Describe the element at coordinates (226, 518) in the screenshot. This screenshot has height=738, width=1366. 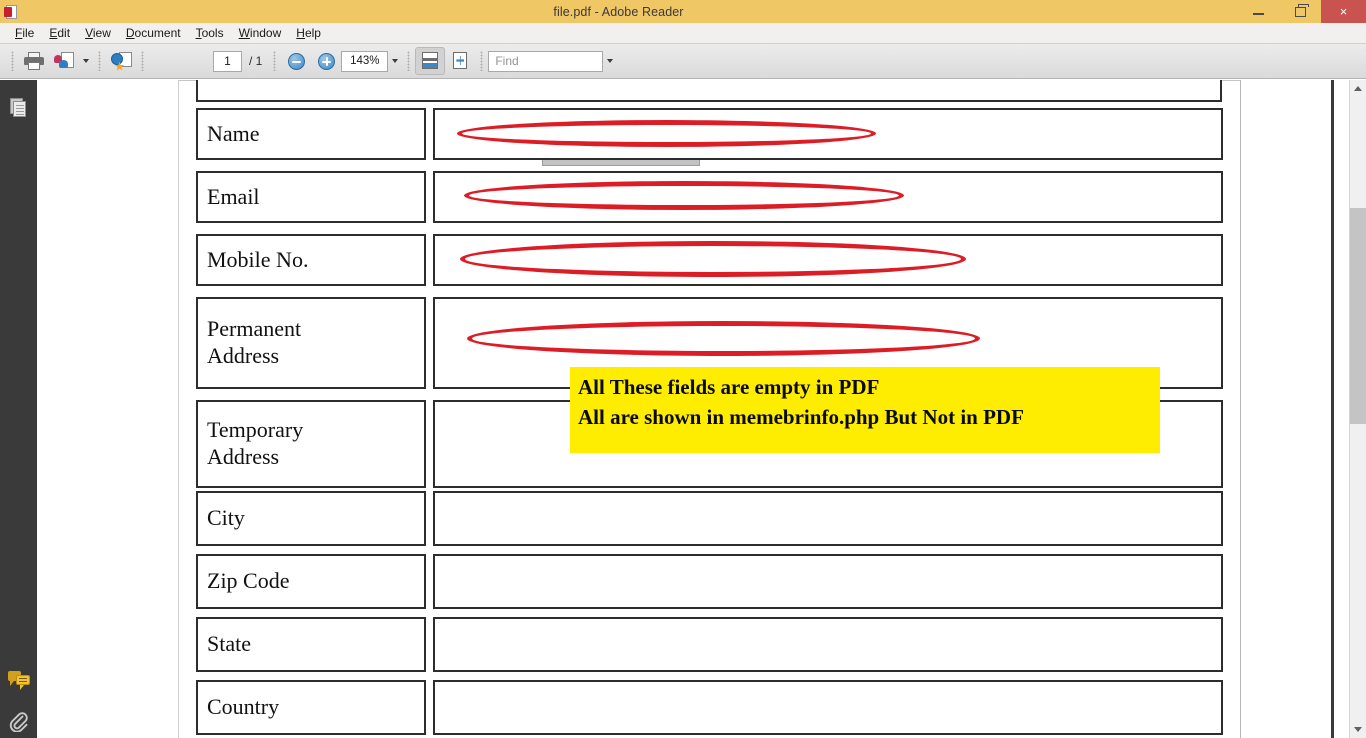
I see `form-label-text: City` at that location.